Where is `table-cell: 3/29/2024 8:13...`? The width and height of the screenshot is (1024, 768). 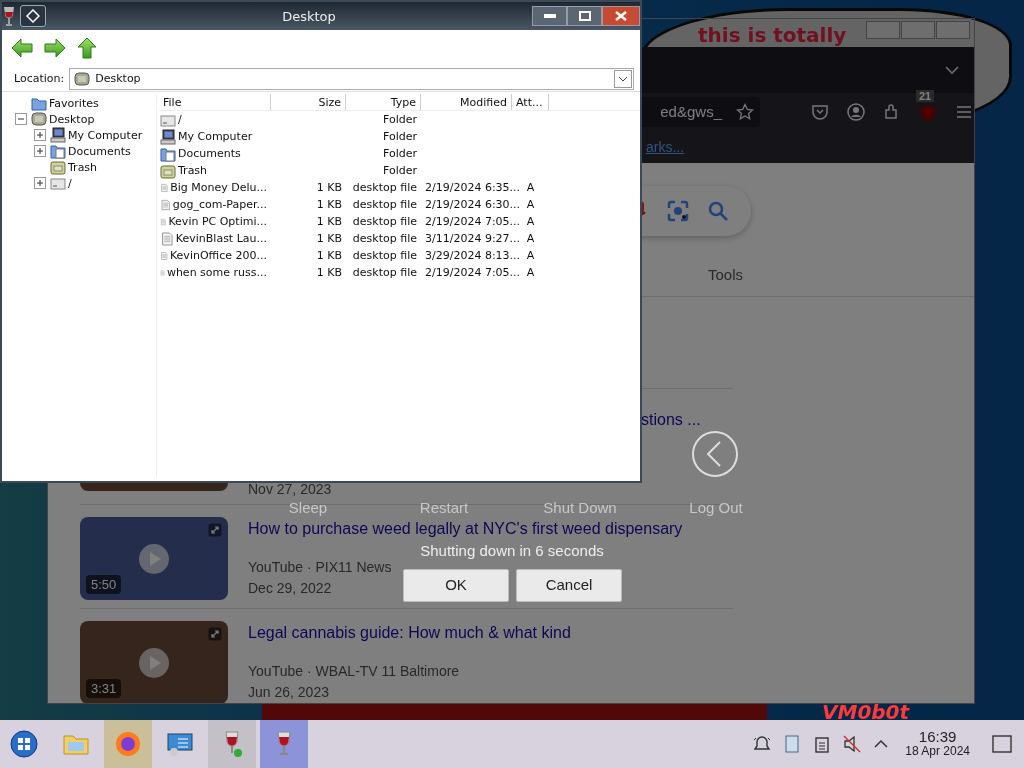
table-cell: 3/29/2024 8:13... is located at coordinates (473, 255).